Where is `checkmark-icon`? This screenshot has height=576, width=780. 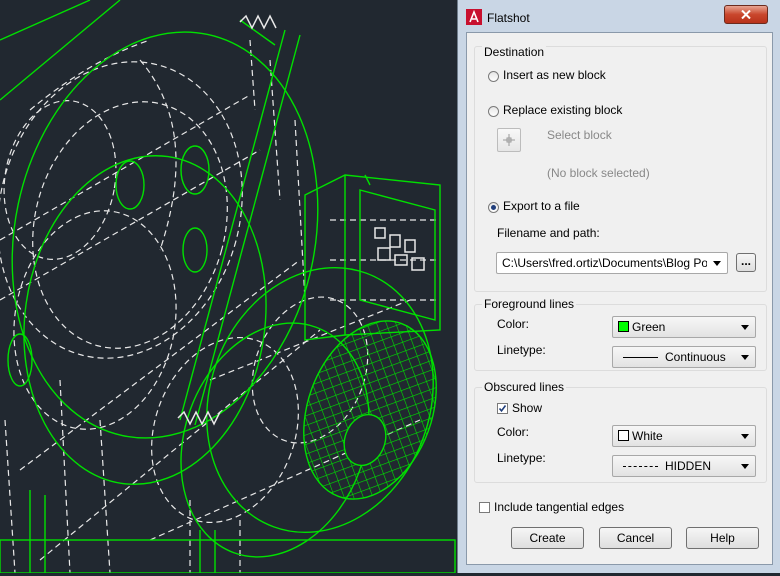 checkmark-icon is located at coordinates (502, 409).